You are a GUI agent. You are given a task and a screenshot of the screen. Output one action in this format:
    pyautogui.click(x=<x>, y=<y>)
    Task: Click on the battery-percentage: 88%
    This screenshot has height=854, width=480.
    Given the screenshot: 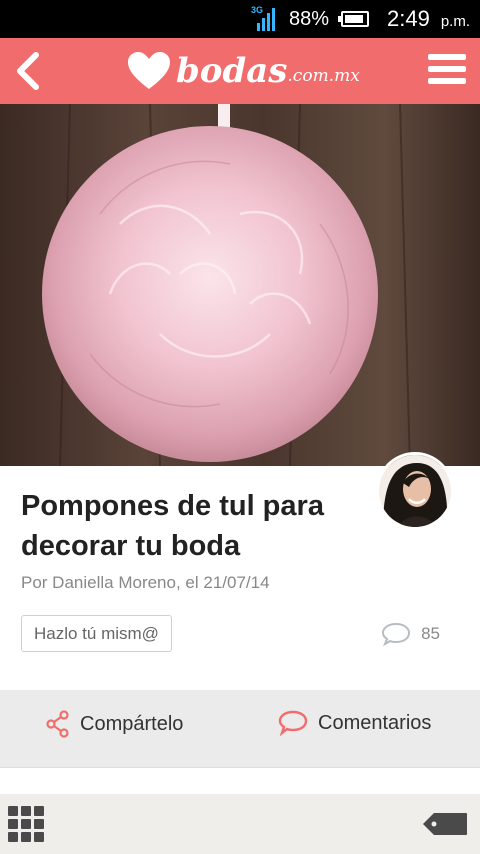 What is the action you would take?
    pyautogui.click(x=308, y=18)
    